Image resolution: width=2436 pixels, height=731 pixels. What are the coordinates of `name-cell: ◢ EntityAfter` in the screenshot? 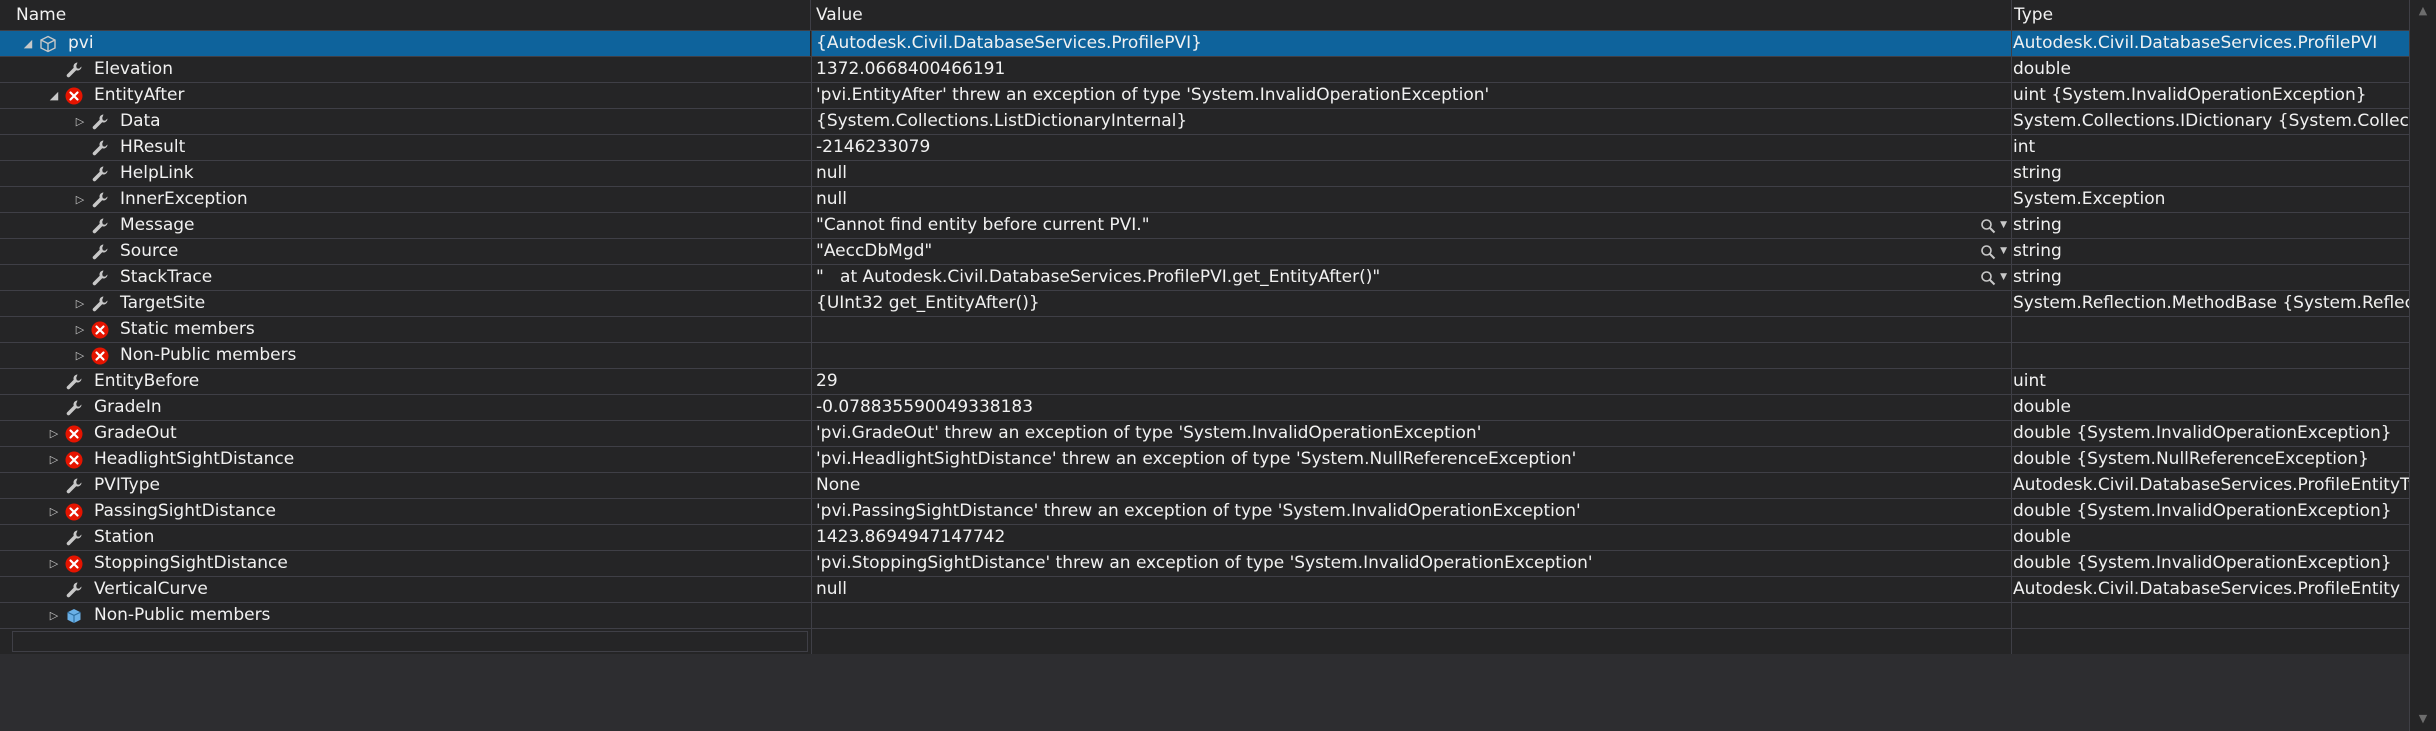 It's located at (405, 95).